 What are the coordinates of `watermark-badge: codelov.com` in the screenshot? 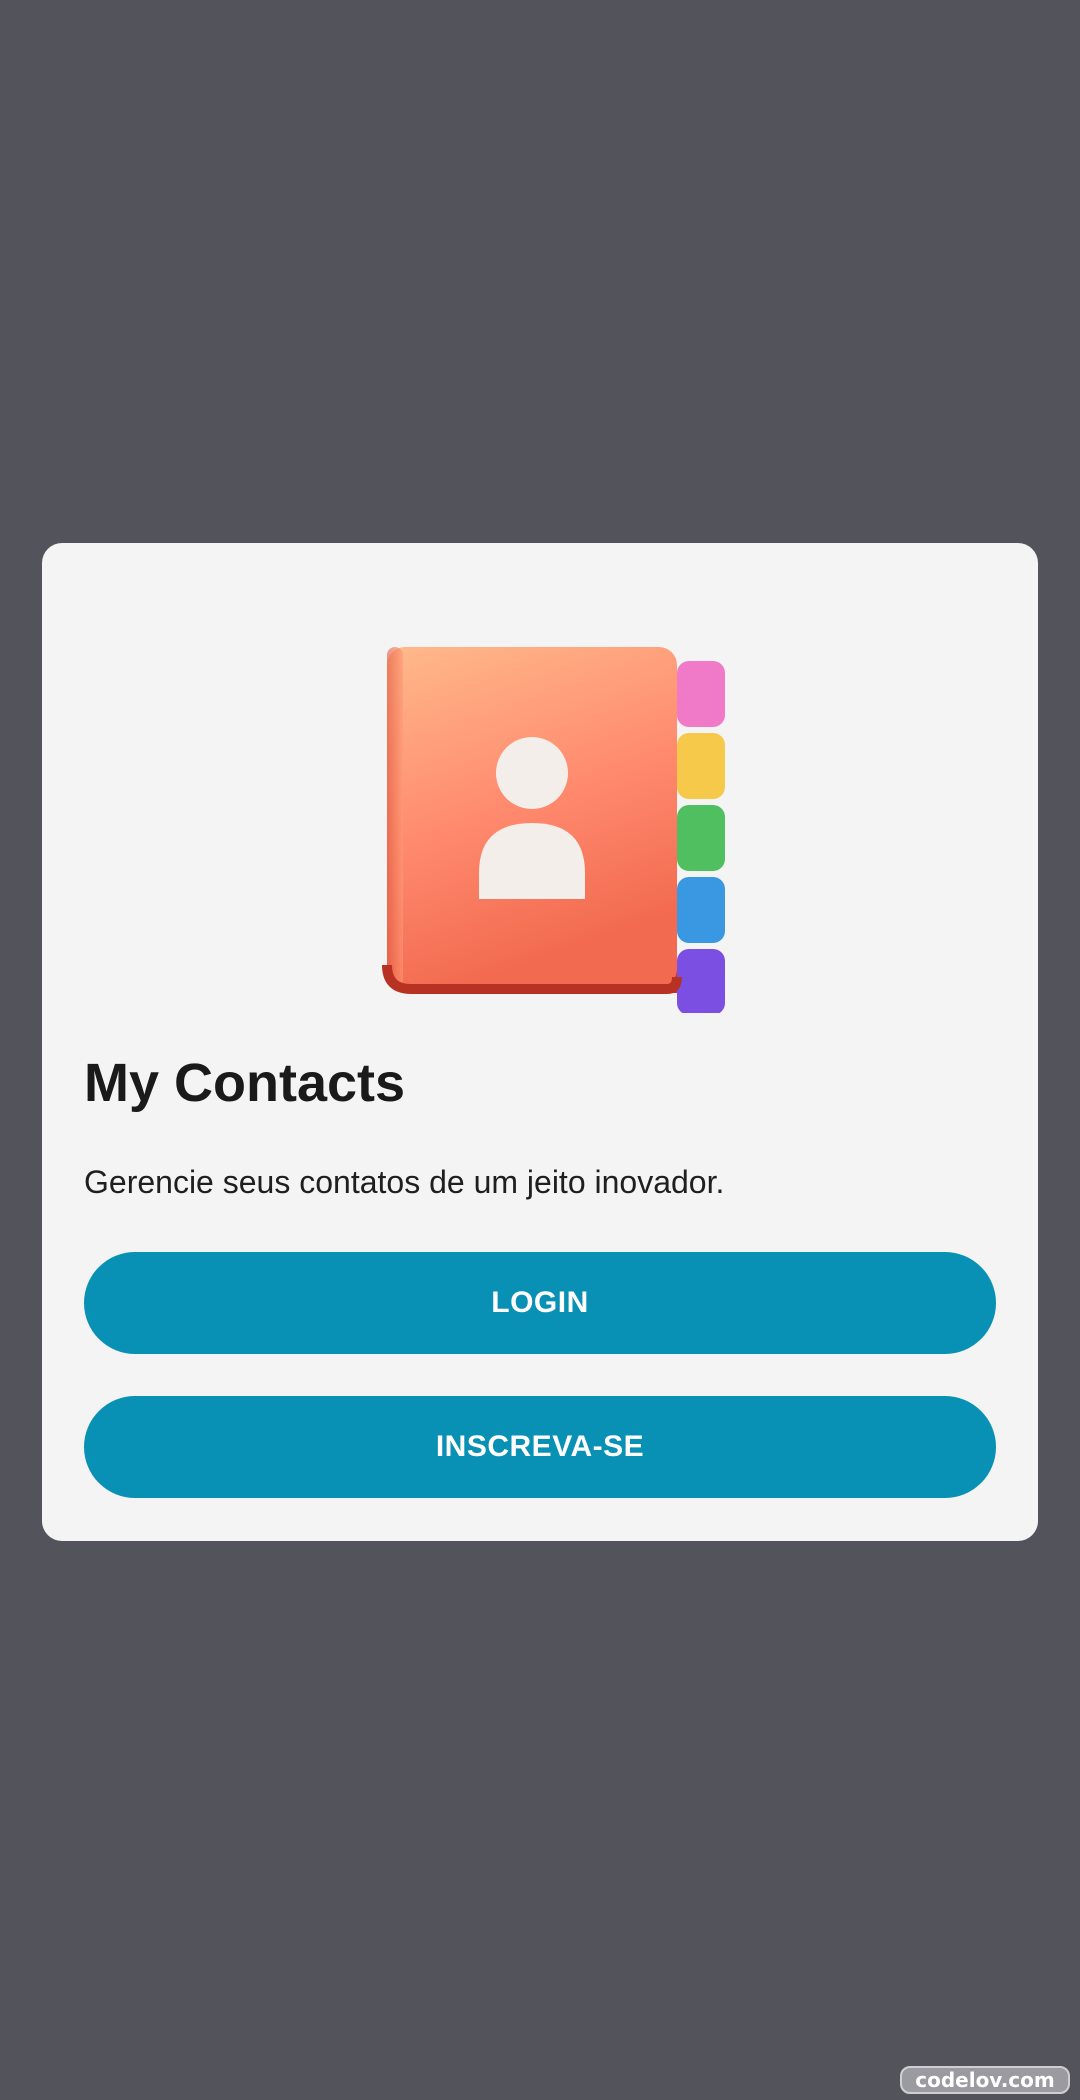 It's located at (985, 2080).